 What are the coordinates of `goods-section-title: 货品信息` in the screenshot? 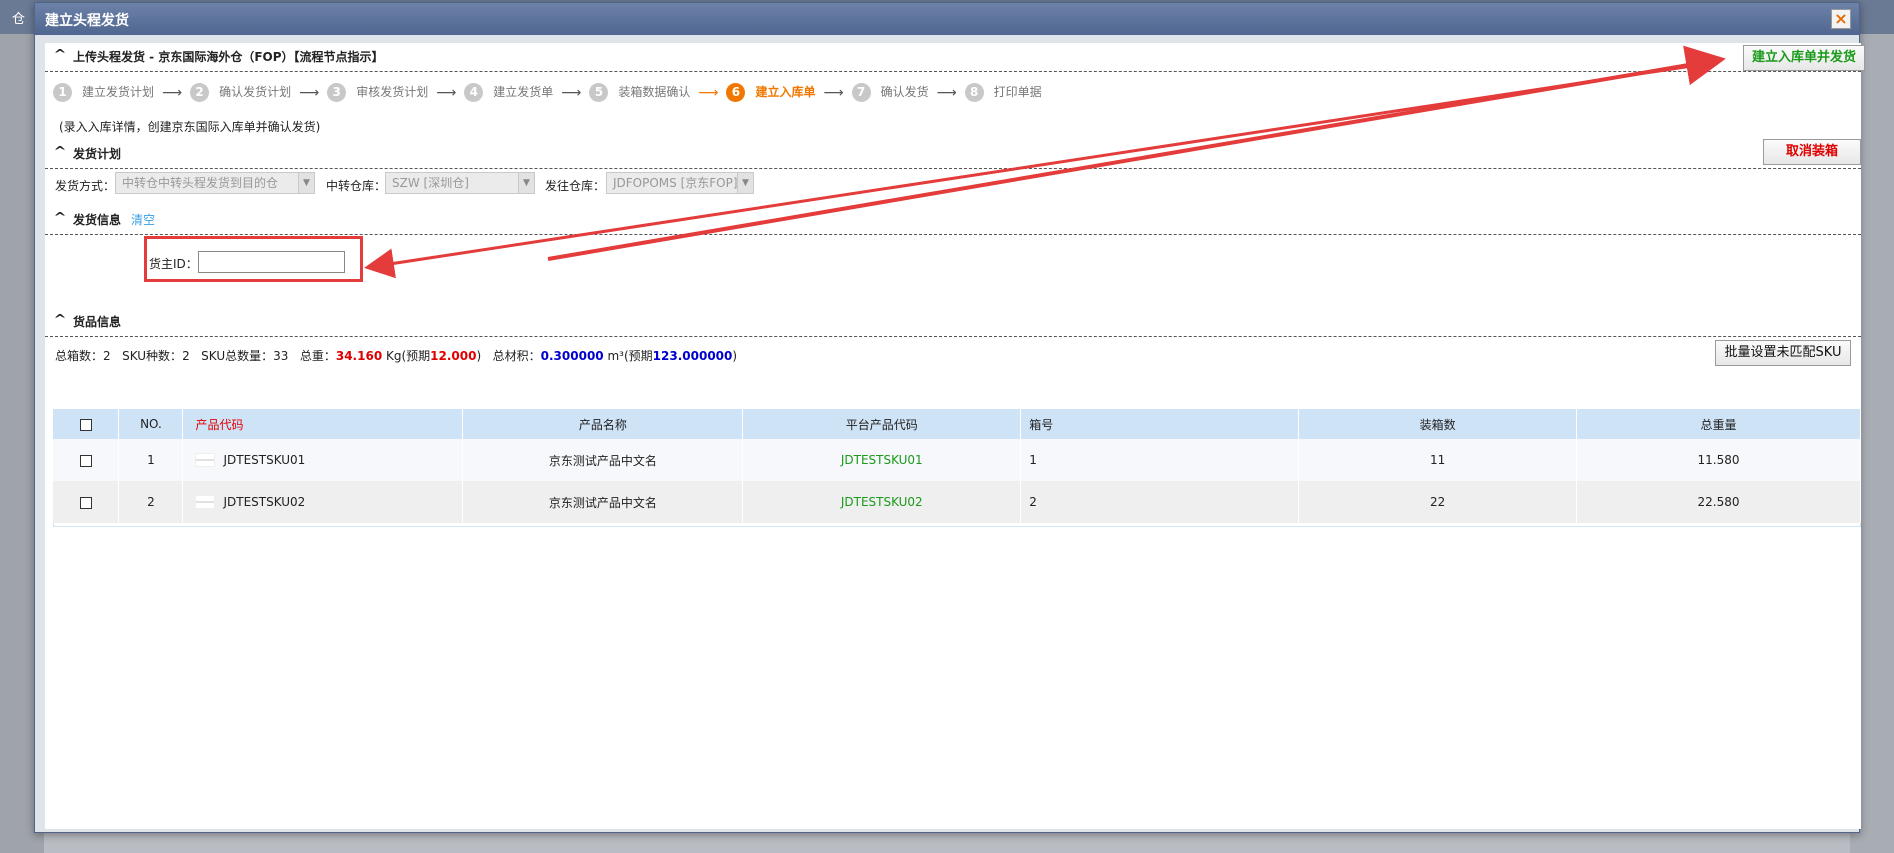 It's located at (97, 322).